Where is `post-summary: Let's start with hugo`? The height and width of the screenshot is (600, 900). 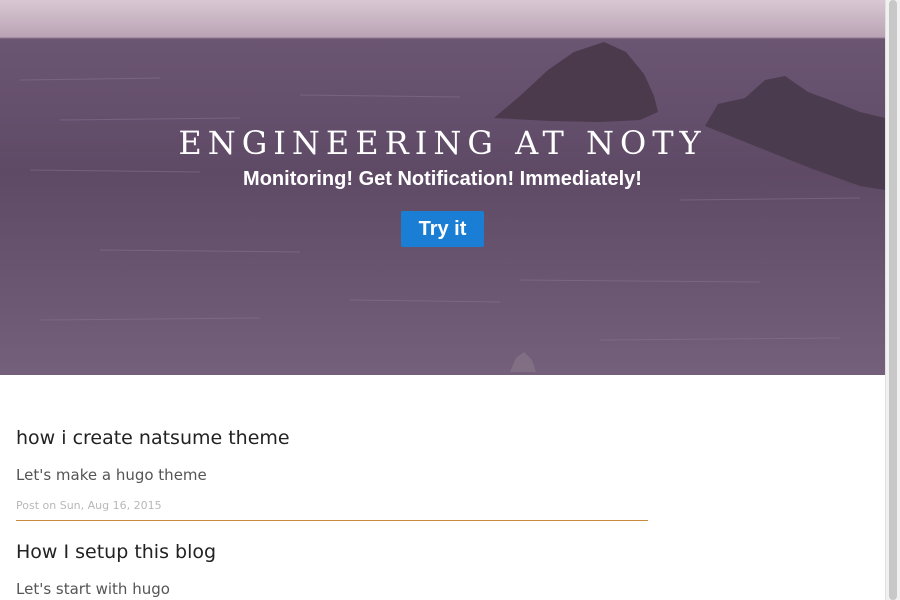 post-summary: Let's start with hugo is located at coordinates (93, 589).